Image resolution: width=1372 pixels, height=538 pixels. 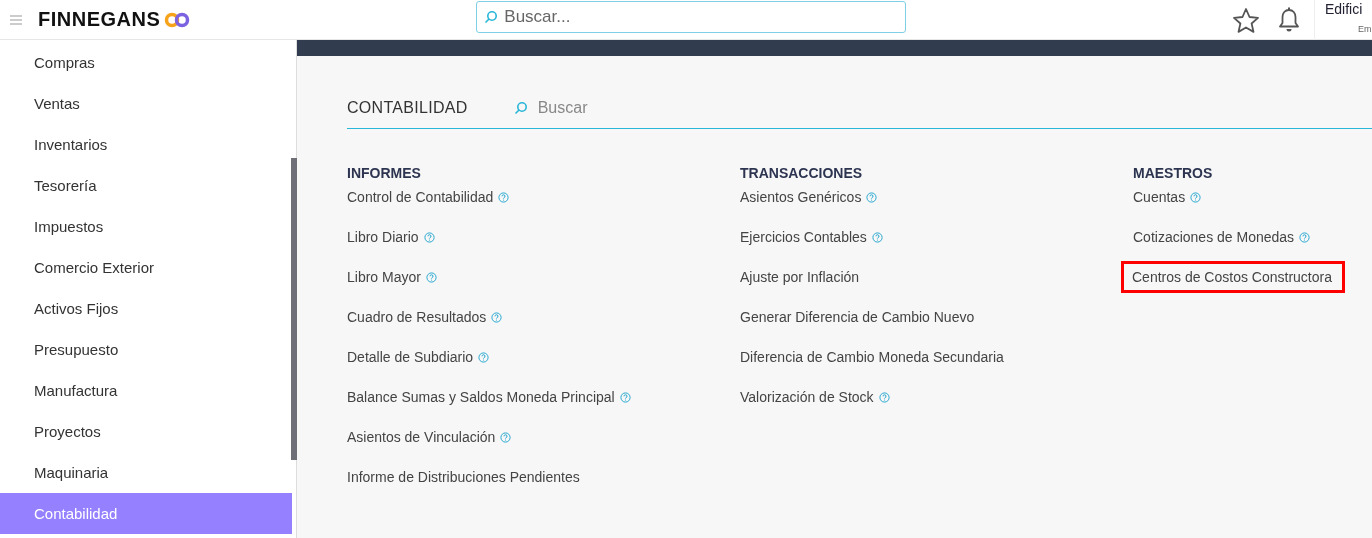 I want to click on menu-link: Generar Diferencia de Cambio Nuevo, so click(x=857, y=317).